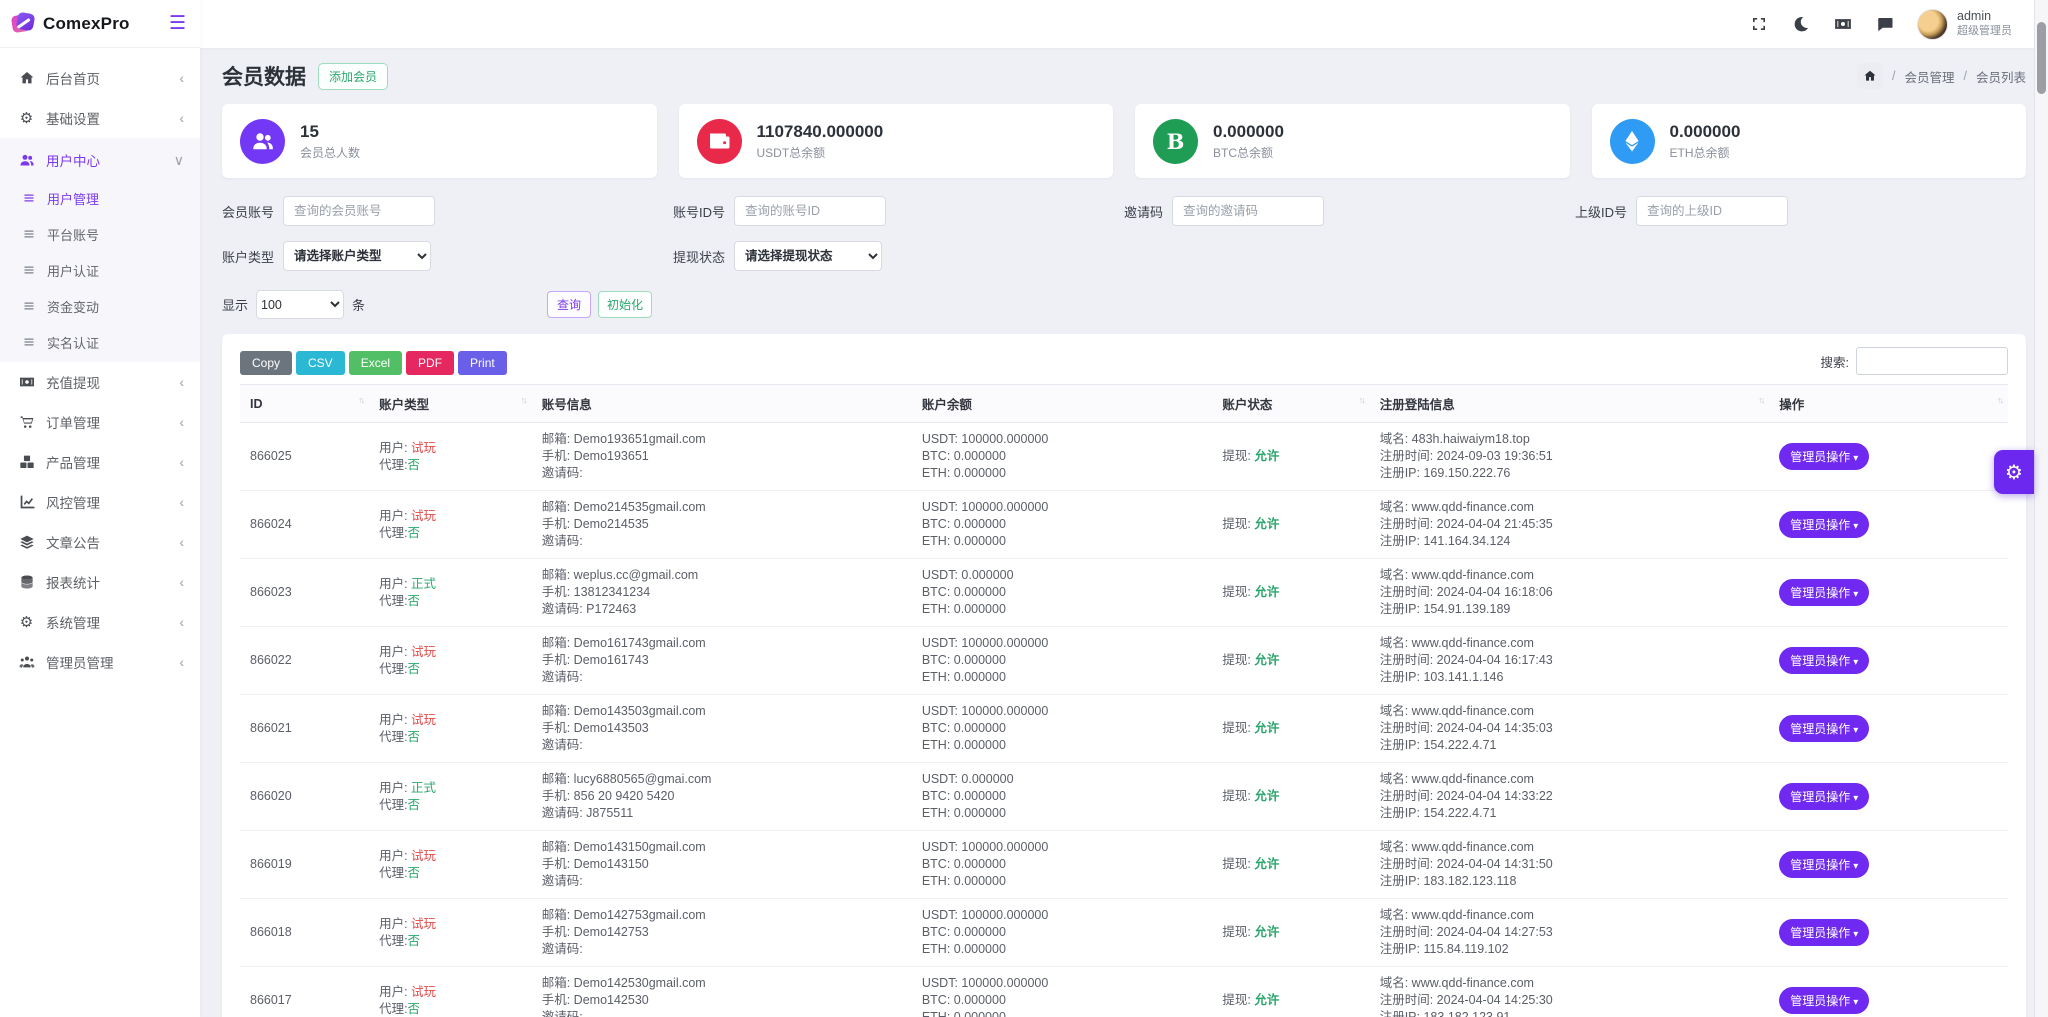 Image resolution: width=2048 pixels, height=1017 pixels. I want to click on sidebar-item-articles: 文章公告 ‹, so click(100, 542).